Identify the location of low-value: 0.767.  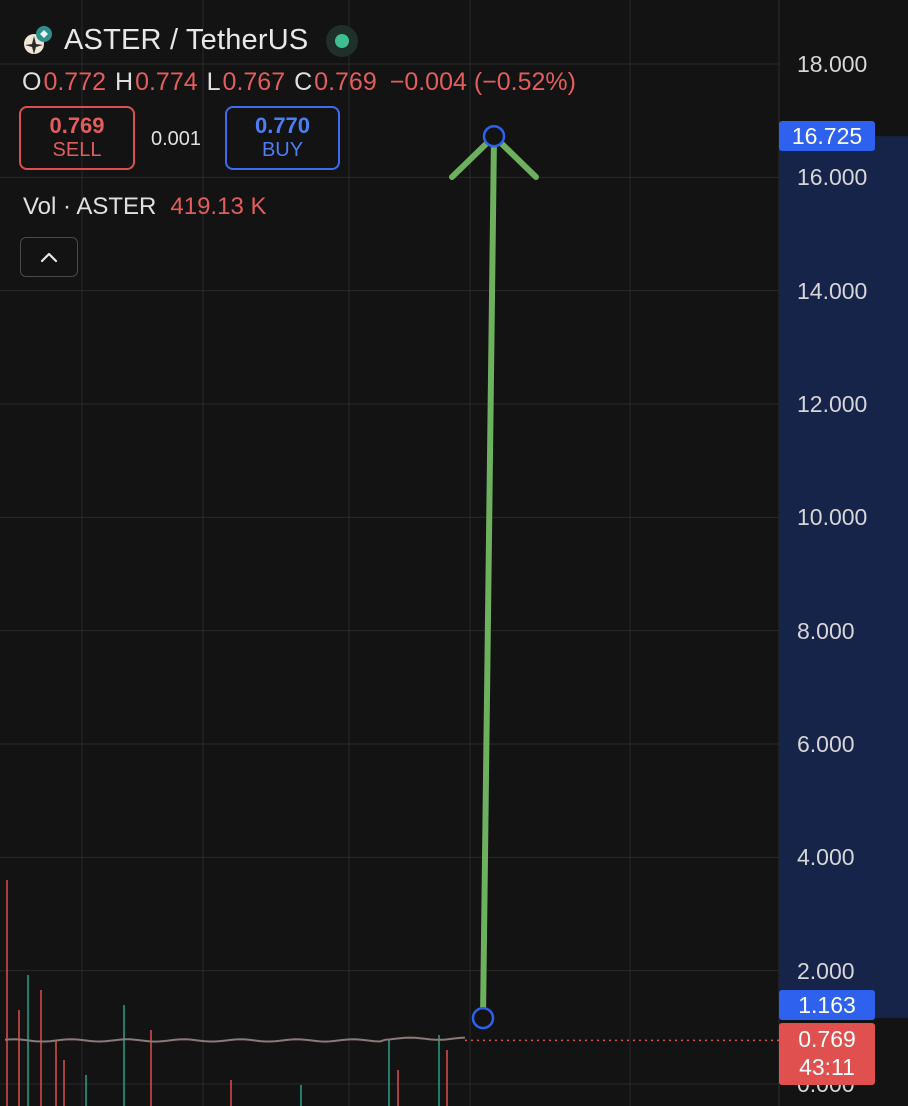
(254, 82).